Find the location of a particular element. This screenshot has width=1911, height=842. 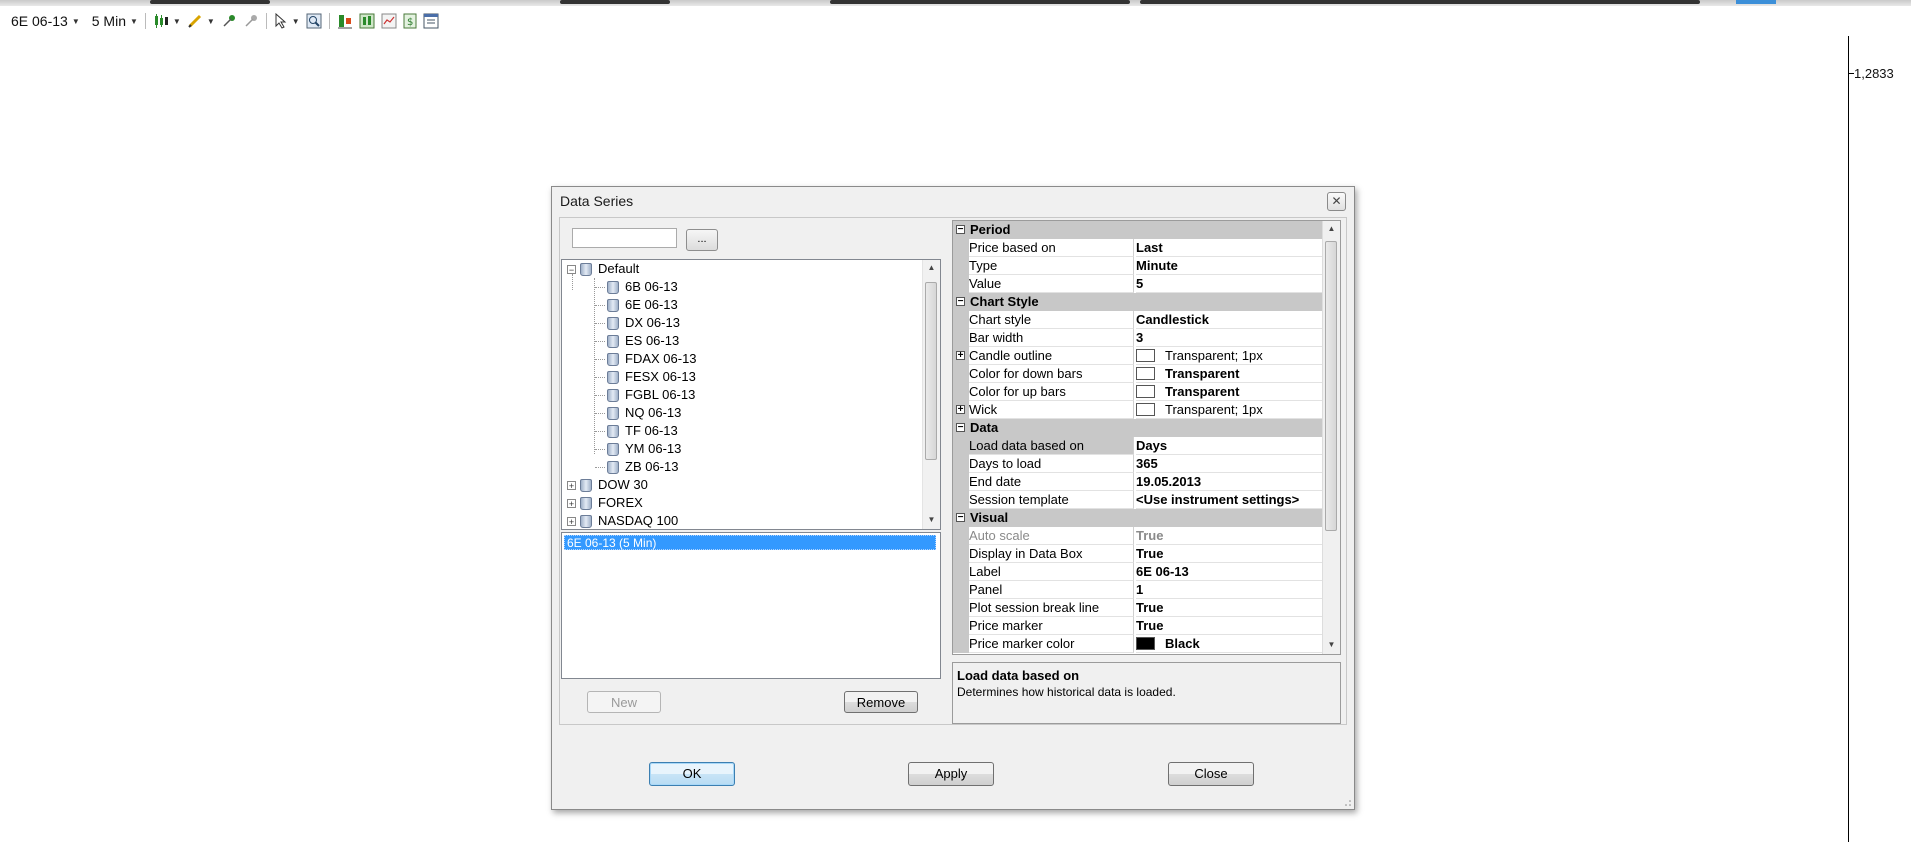

remove-button: Remove is located at coordinates (881, 702).